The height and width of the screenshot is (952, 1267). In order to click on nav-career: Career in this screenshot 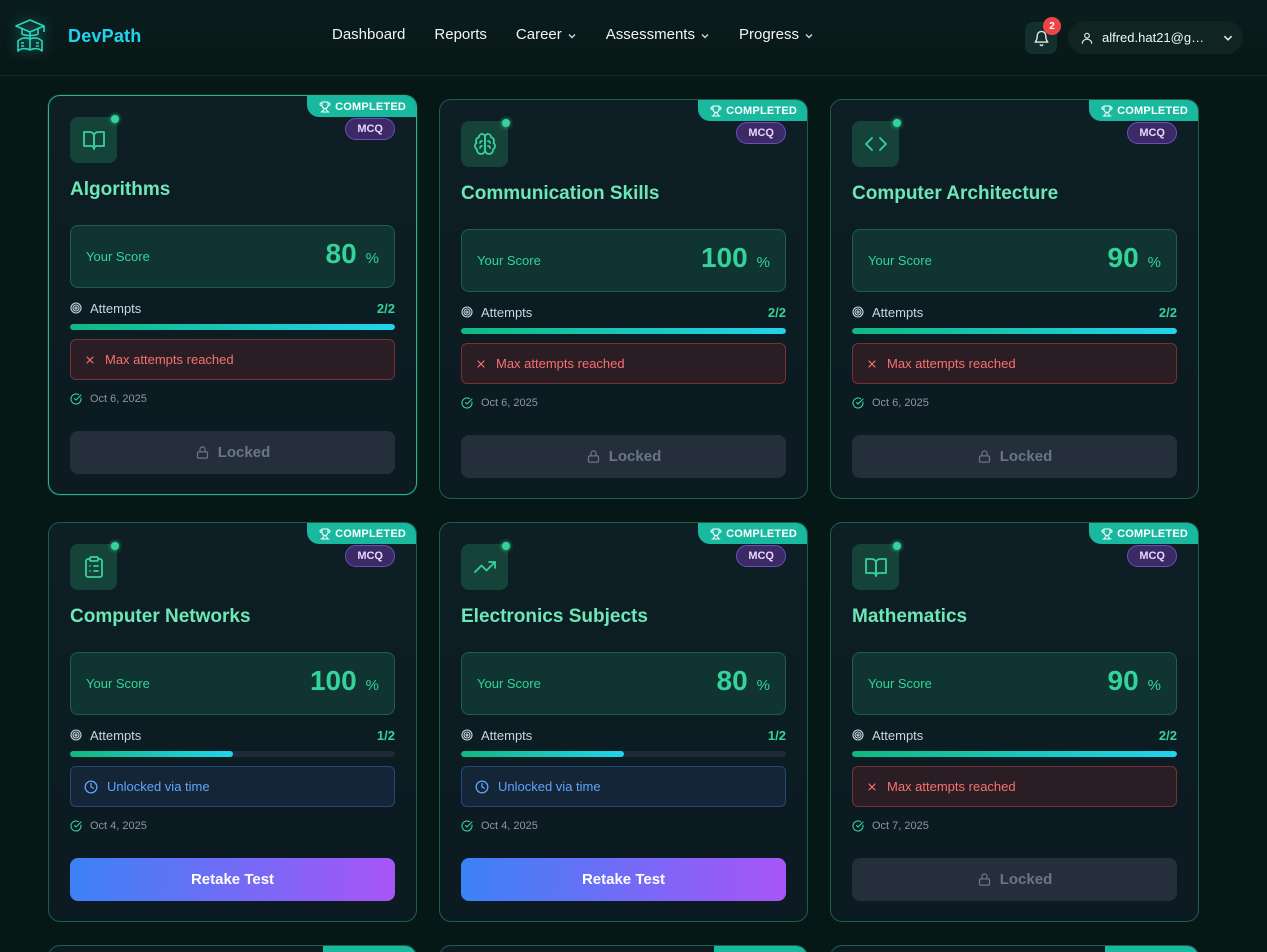, I will do `click(546, 34)`.